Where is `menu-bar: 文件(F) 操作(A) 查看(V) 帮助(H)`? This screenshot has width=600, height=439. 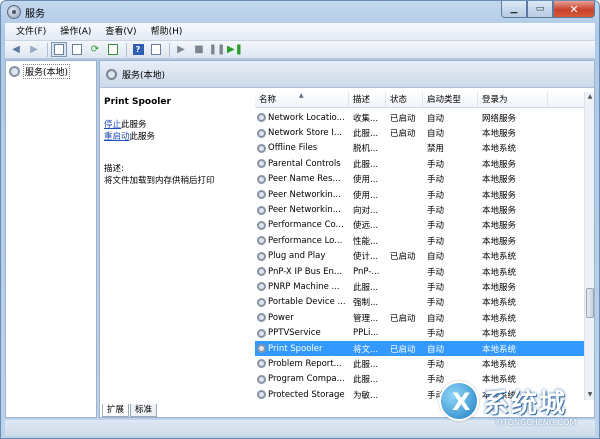 menu-bar: 文件(F) 操作(A) 查看(V) 帮助(H) is located at coordinates (300, 32).